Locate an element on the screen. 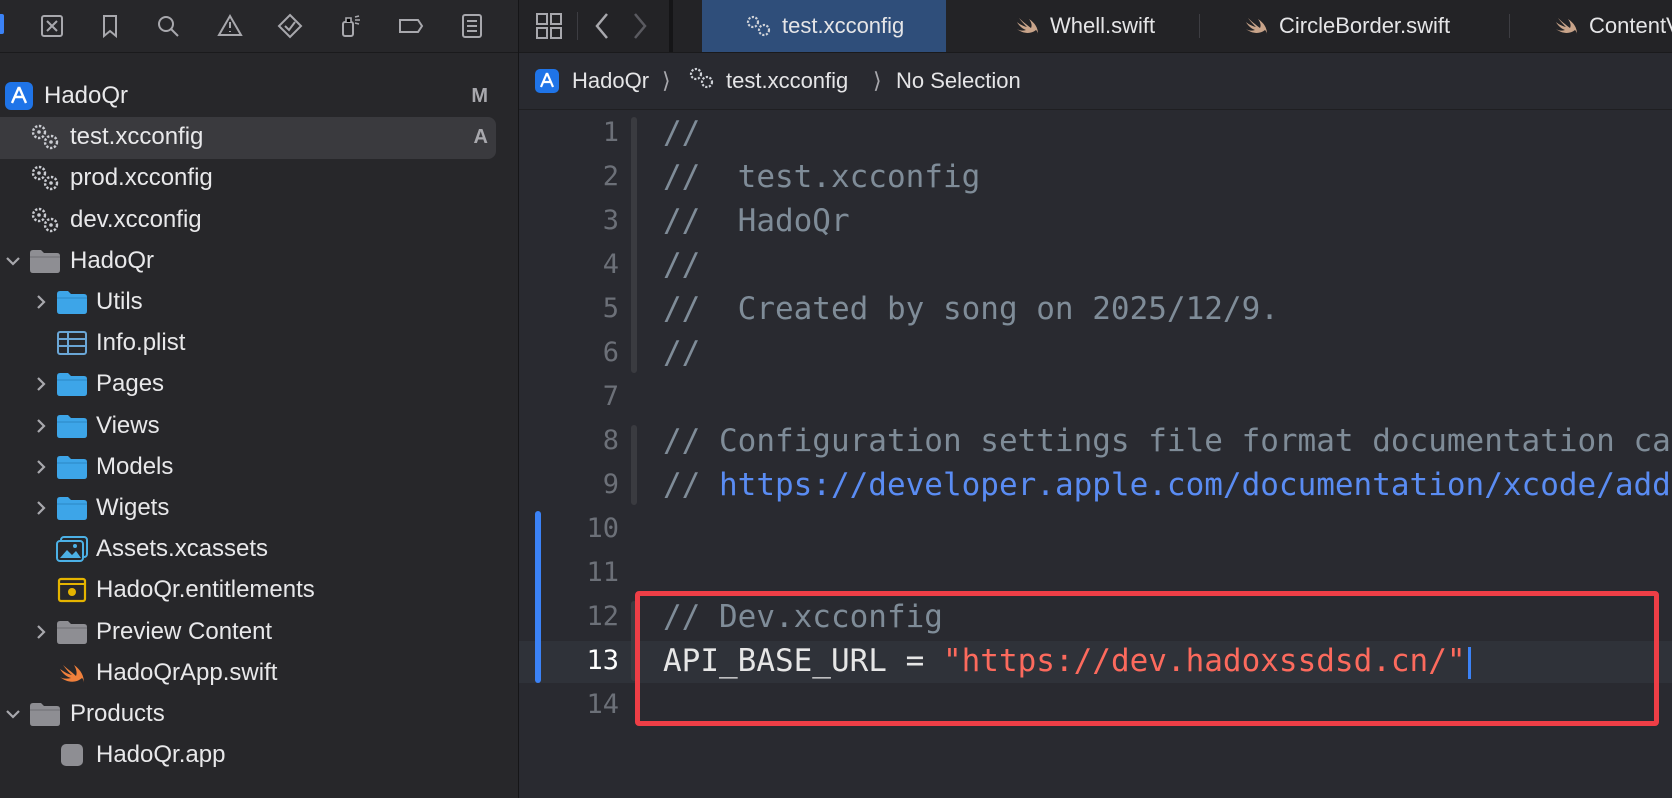 The width and height of the screenshot is (1672, 798). tree-row: Views is located at coordinates (259, 426).